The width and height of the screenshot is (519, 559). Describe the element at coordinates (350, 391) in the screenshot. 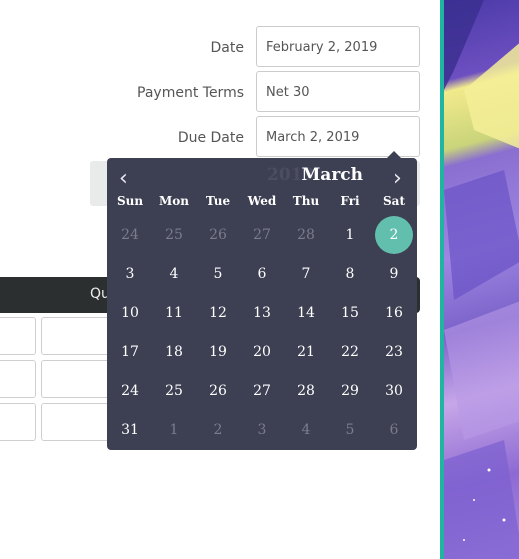

I see `calendar-day: 29` at that location.